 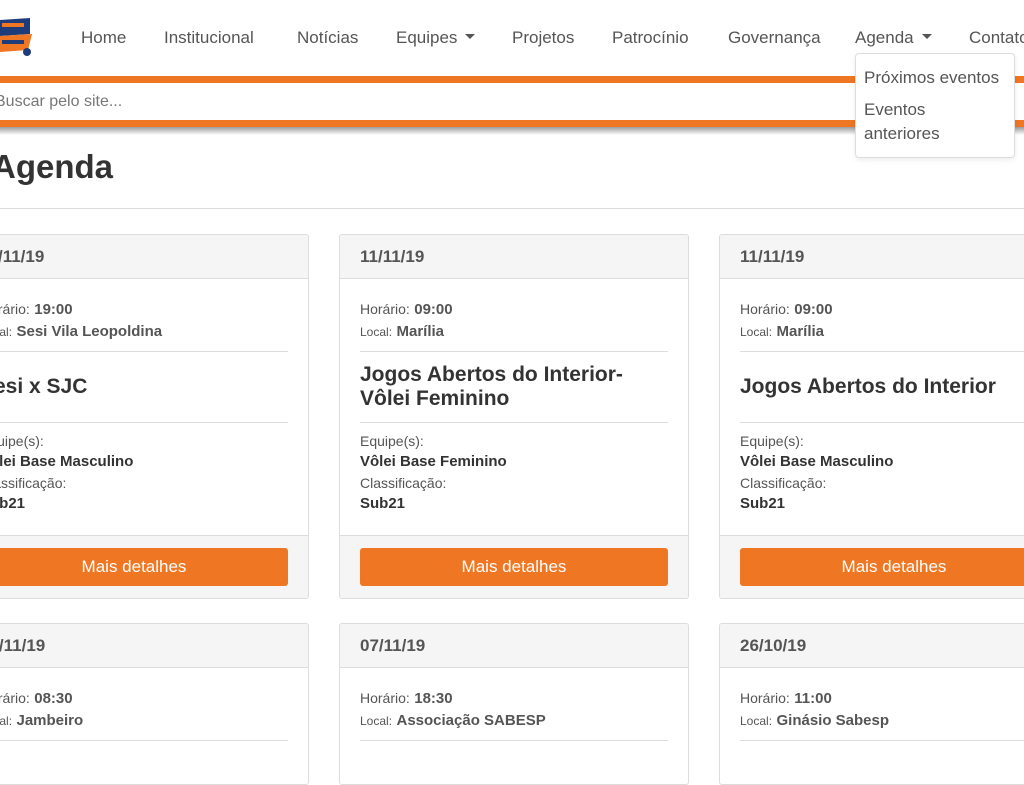 I want to click on place-value: Sesi Vila Leopoldina, so click(x=89, y=331).